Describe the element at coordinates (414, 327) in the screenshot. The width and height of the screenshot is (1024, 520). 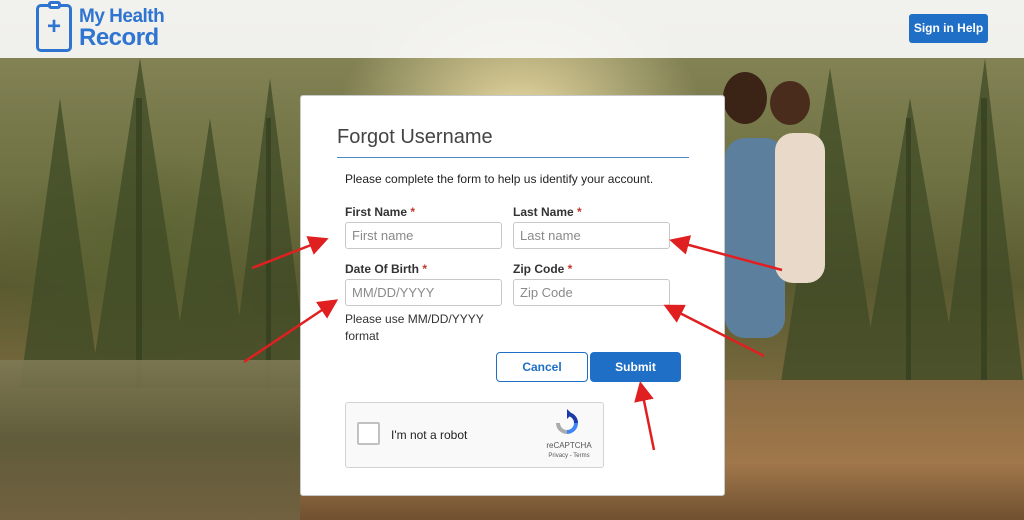
I see `dob-format-hint: Please use MM/DD/YYYY format` at that location.